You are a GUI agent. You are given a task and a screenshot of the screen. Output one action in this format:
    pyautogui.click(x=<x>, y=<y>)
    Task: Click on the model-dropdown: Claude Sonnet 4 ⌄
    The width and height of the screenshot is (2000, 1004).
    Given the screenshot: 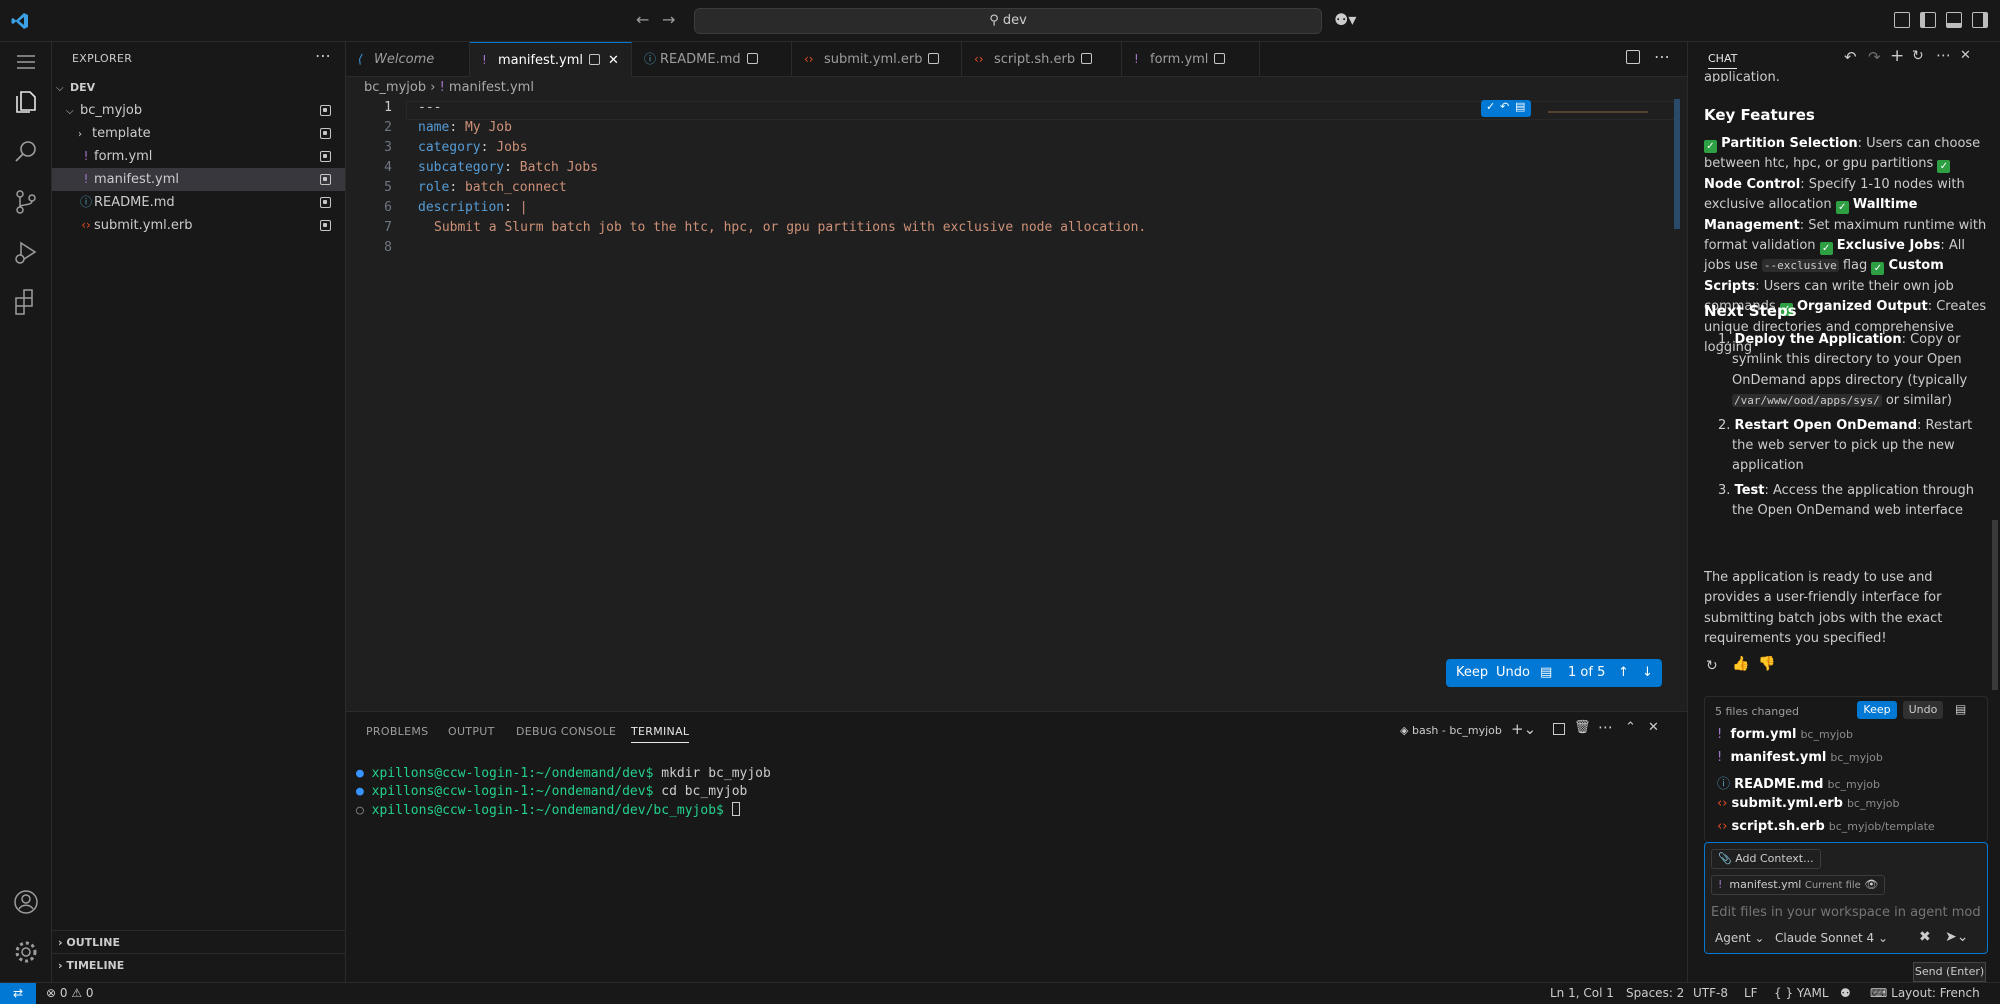 What is the action you would take?
    pyautogui.click(x=1831, y=938)
    